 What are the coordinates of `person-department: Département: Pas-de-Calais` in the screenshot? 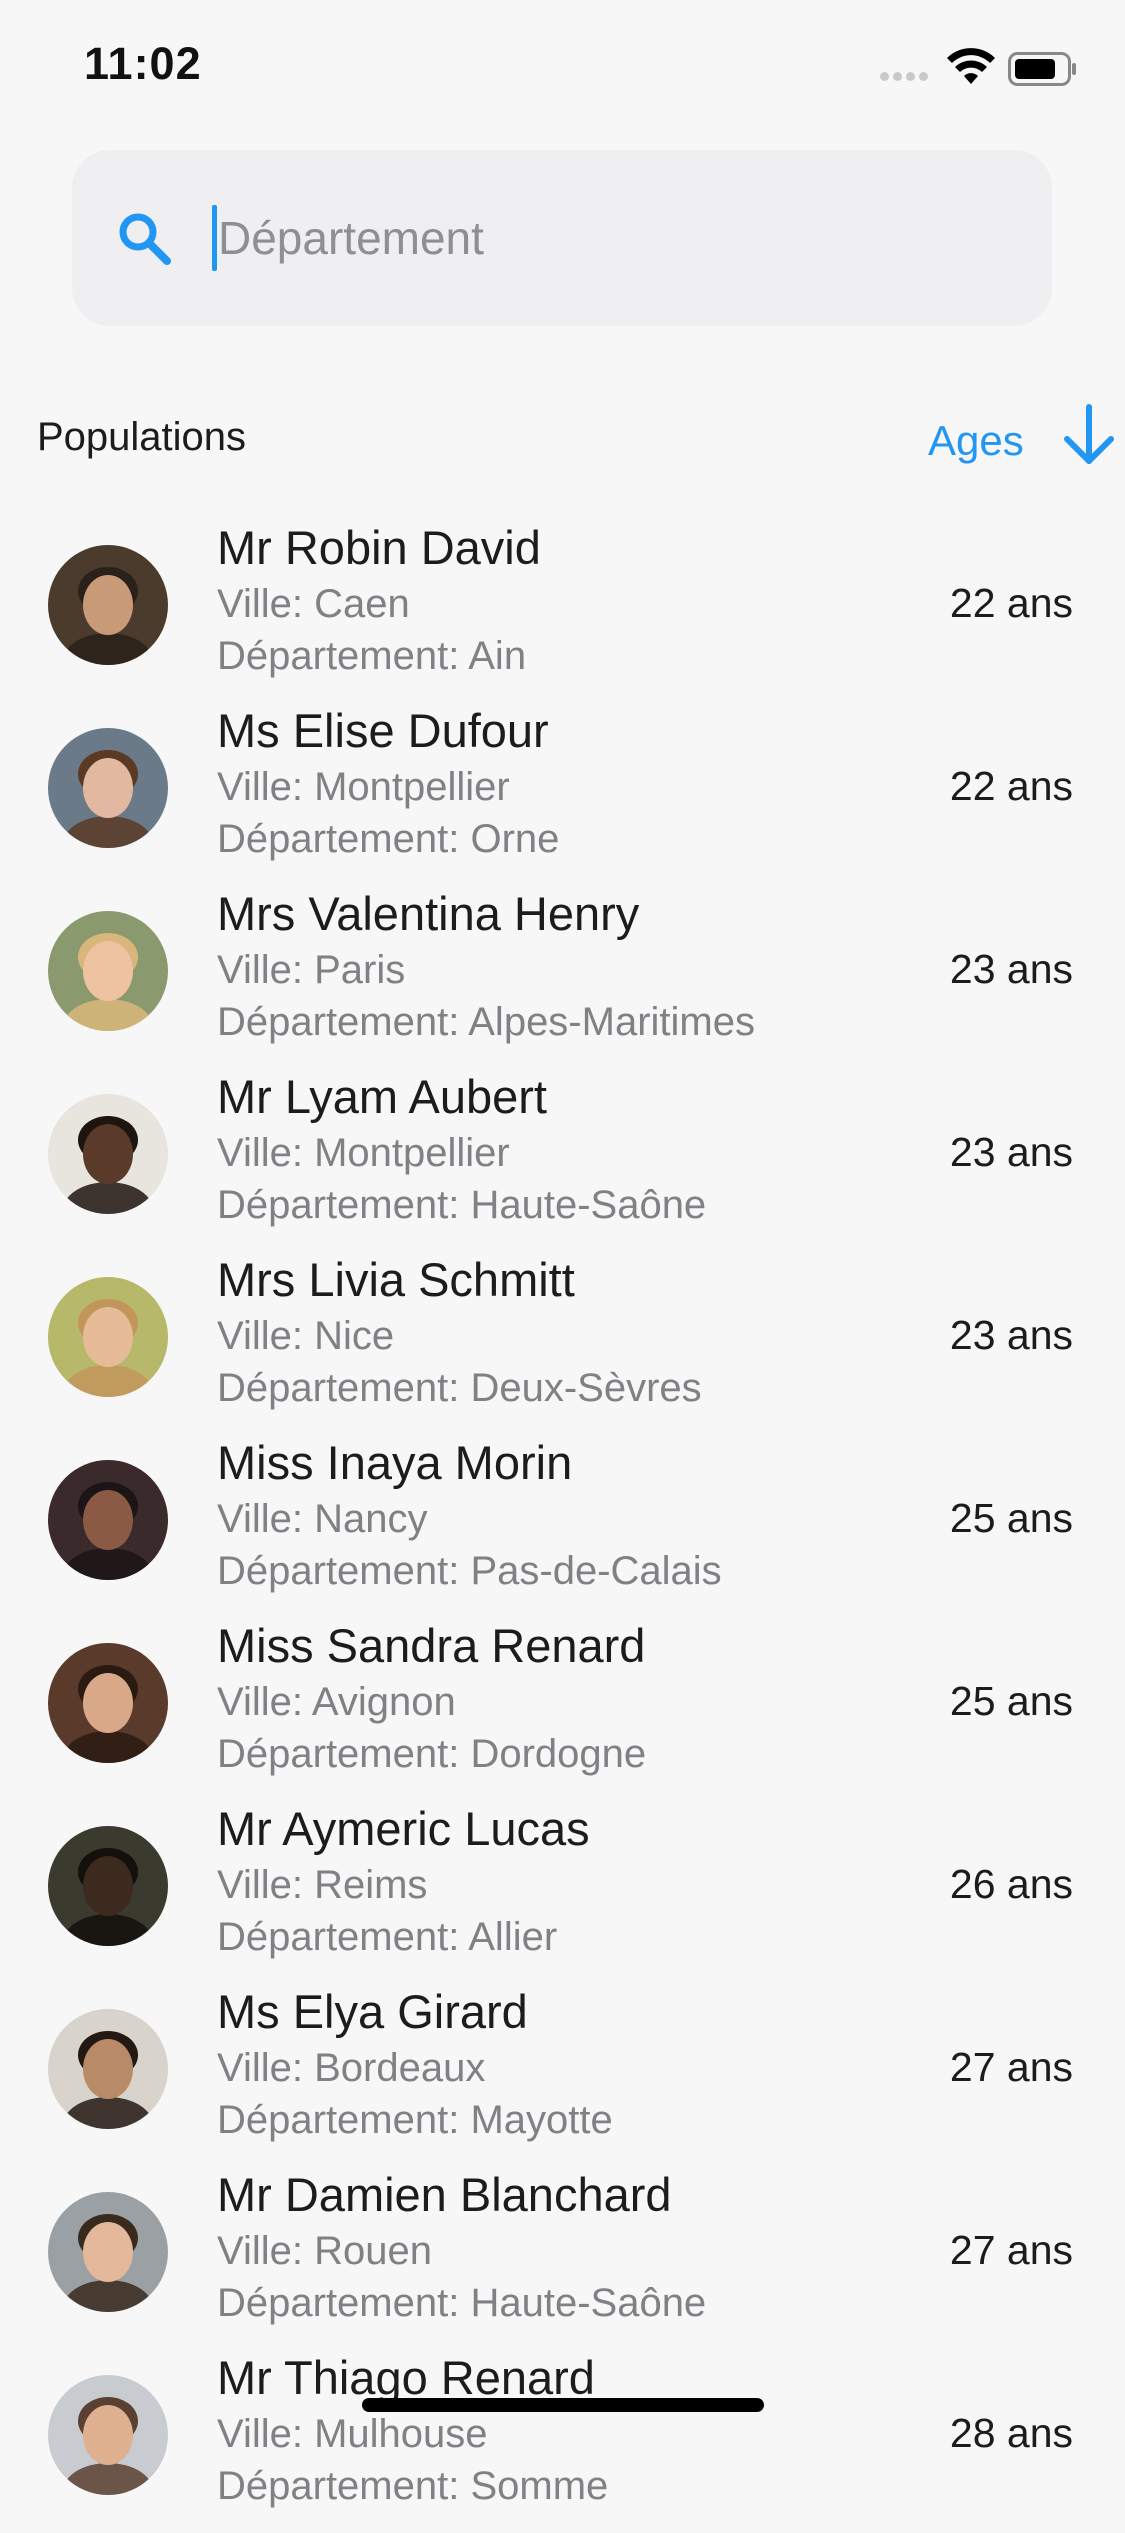 It's located at (469, 1571).